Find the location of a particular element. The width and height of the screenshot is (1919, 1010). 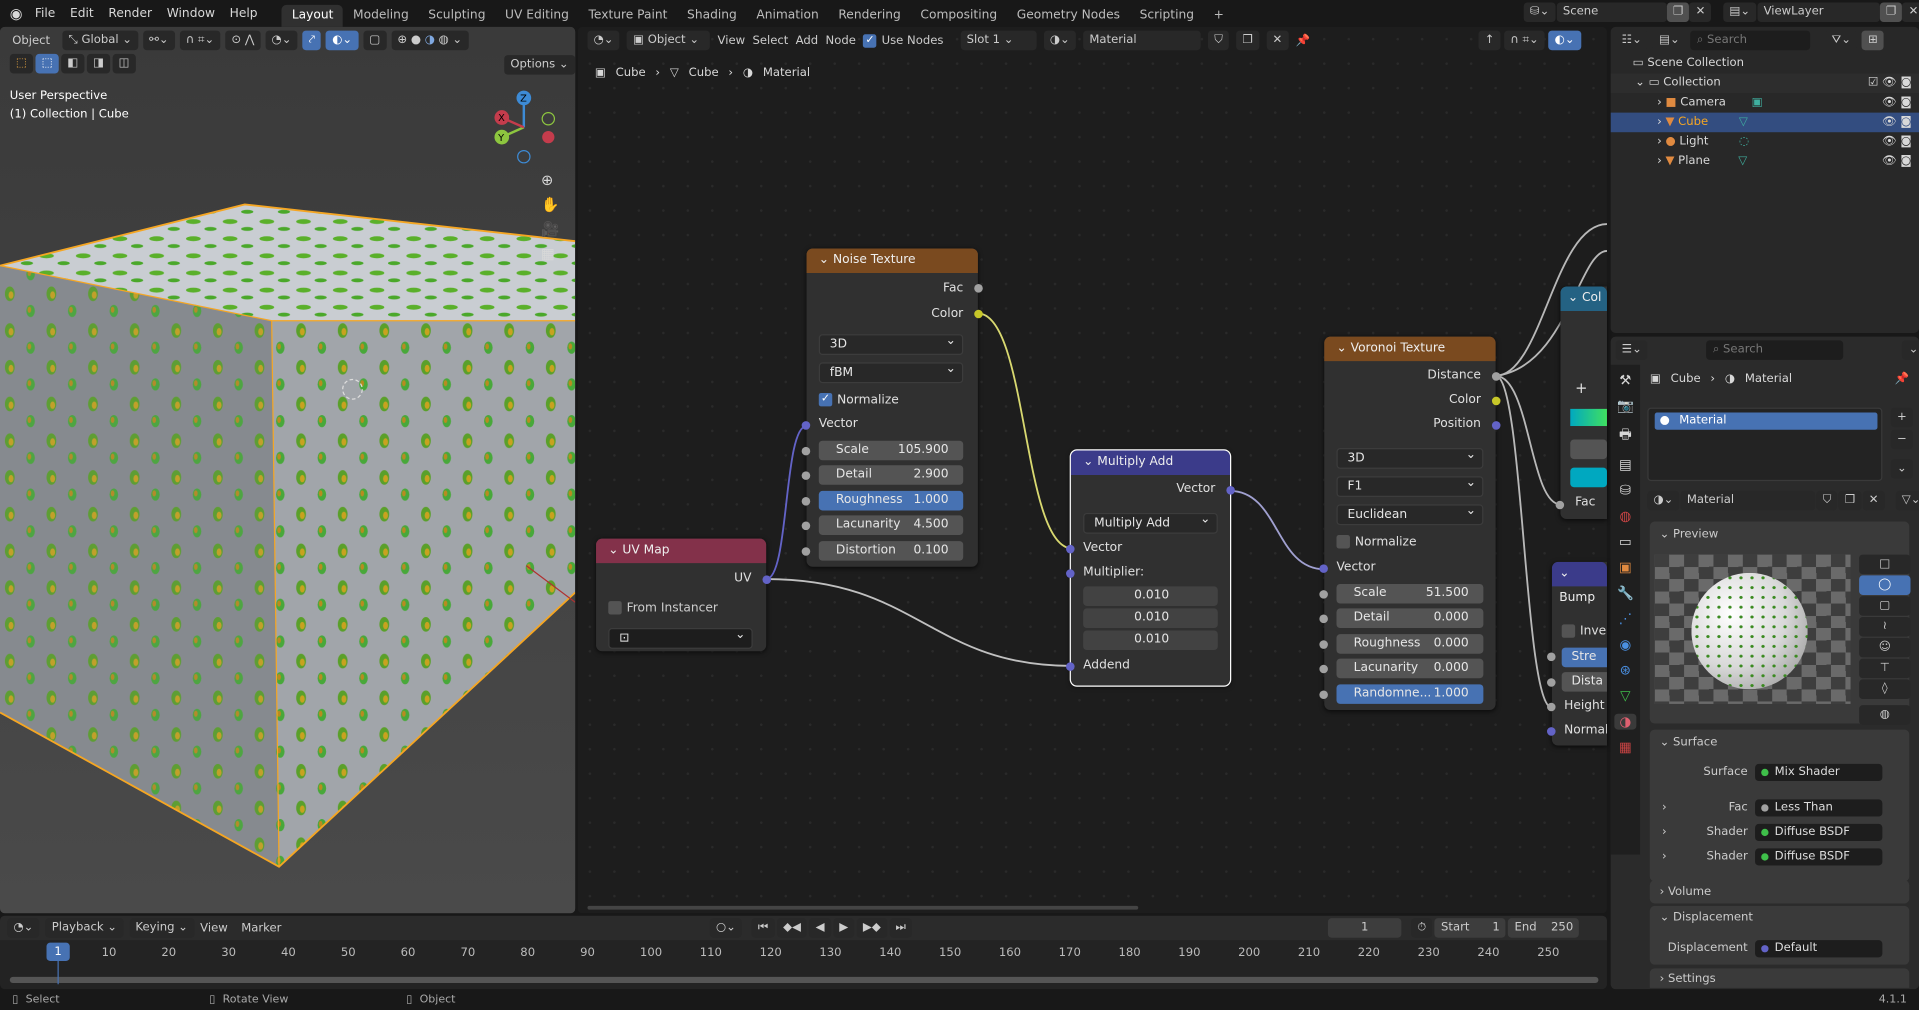

pin-icon: 📌 is located at coordinates (1902, 378).